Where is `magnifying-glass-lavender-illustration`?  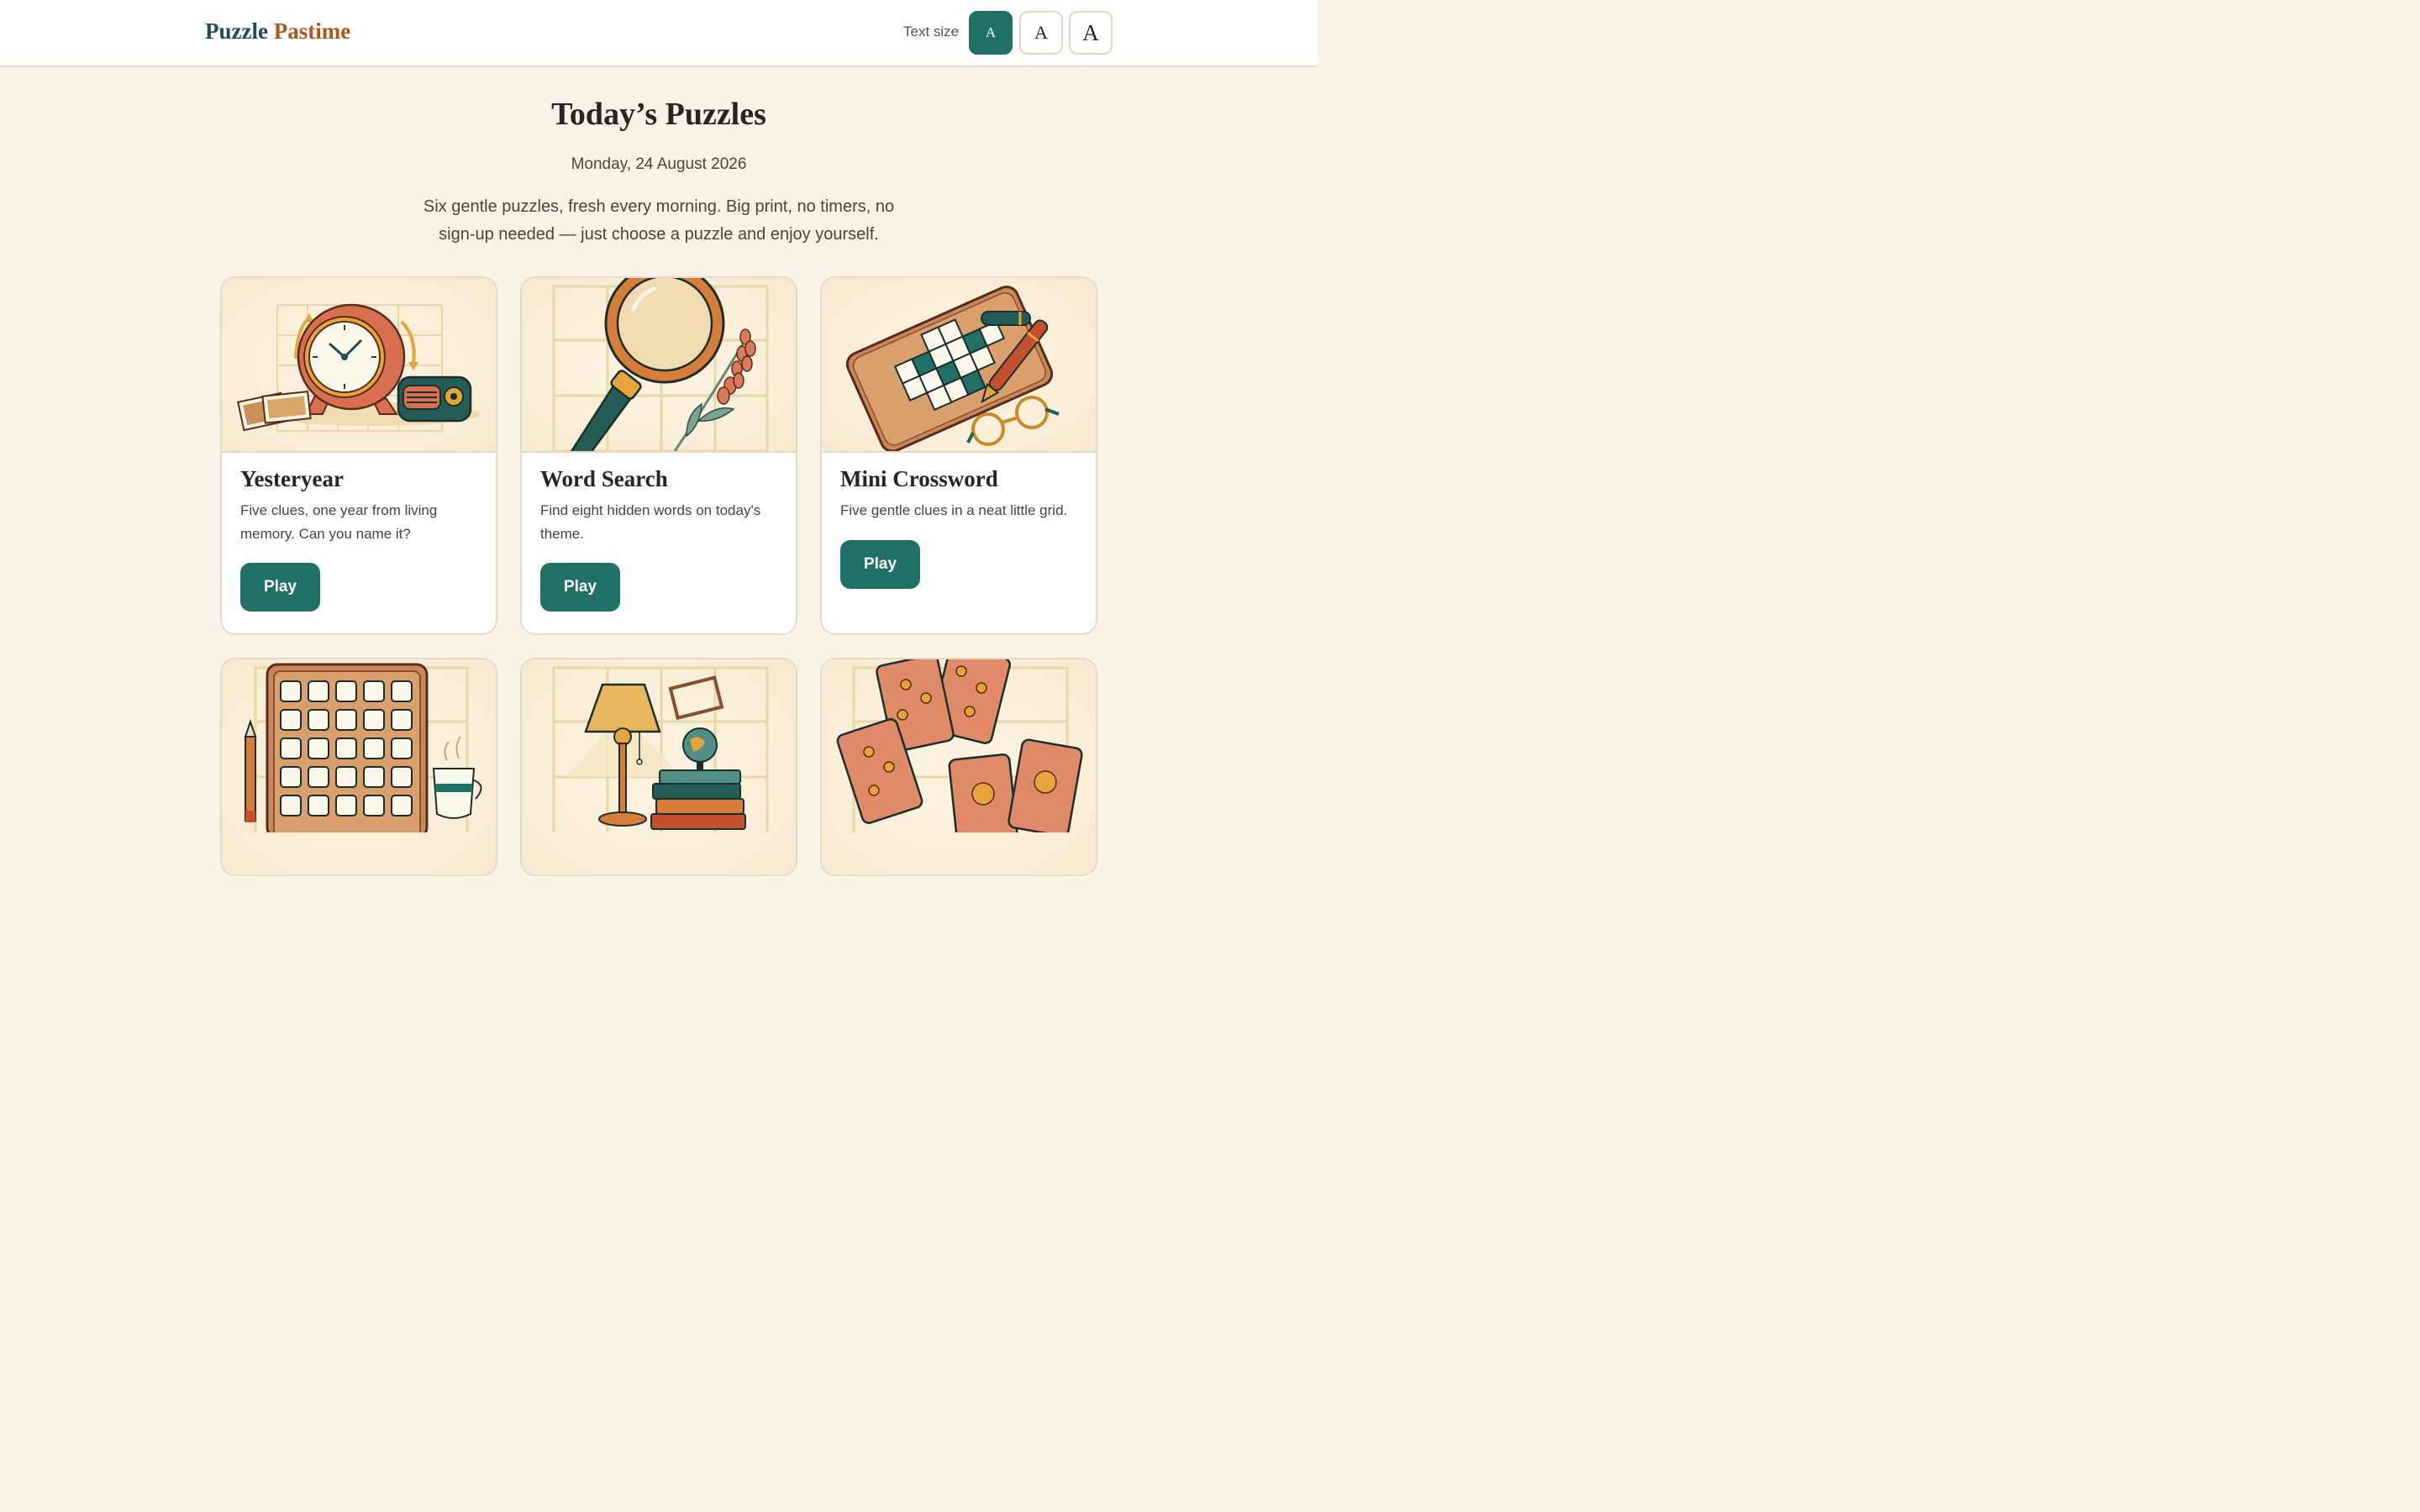 magnifying-glass-lavender-illustration is located at coordinates (659, 365).